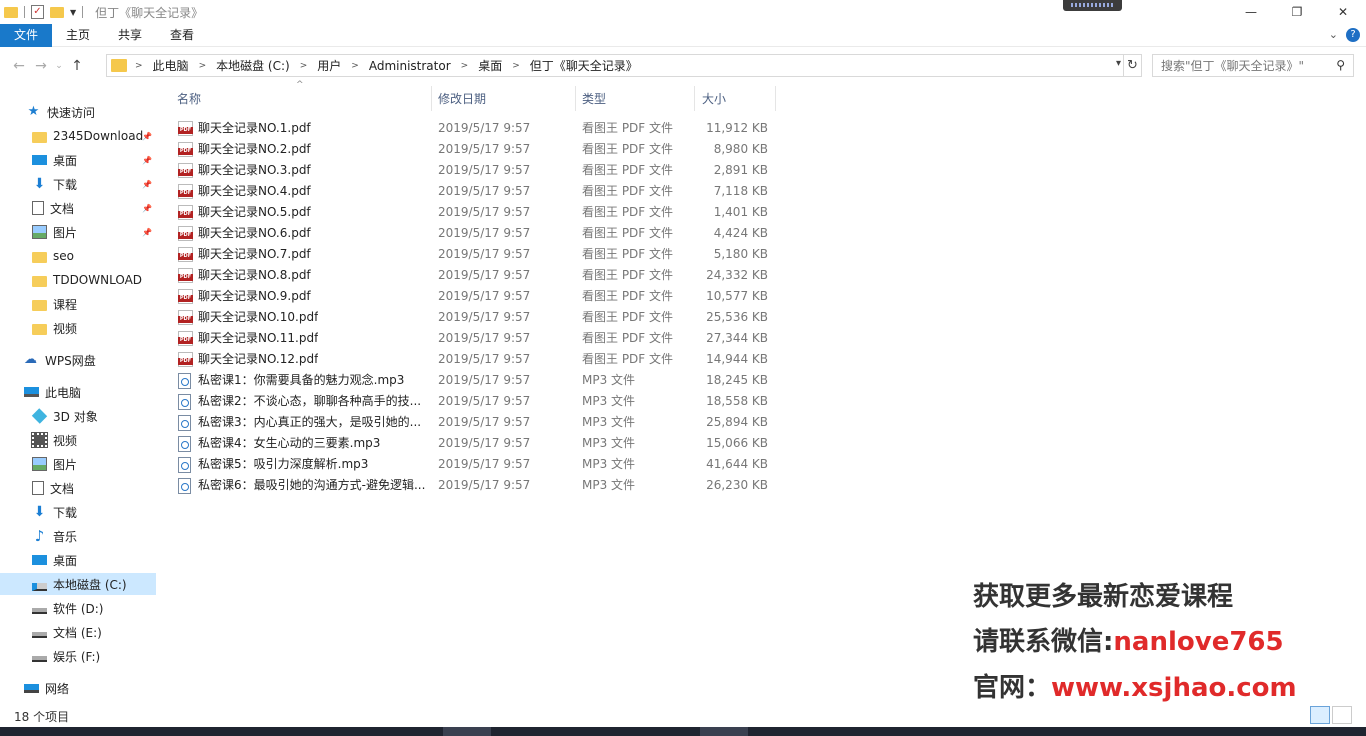 Image resolution: width=1366 pixels, height=736 pixels. I want to click on expand-ribbon-icon: ⌄, so click(1333, 34).